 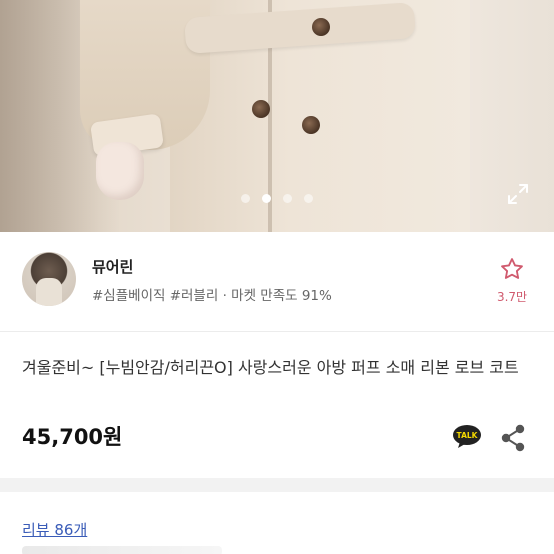 What do you see at coordinates (49, 279) in the screenshot?
I see `seller-avatar` at bounding box center [49, 279].